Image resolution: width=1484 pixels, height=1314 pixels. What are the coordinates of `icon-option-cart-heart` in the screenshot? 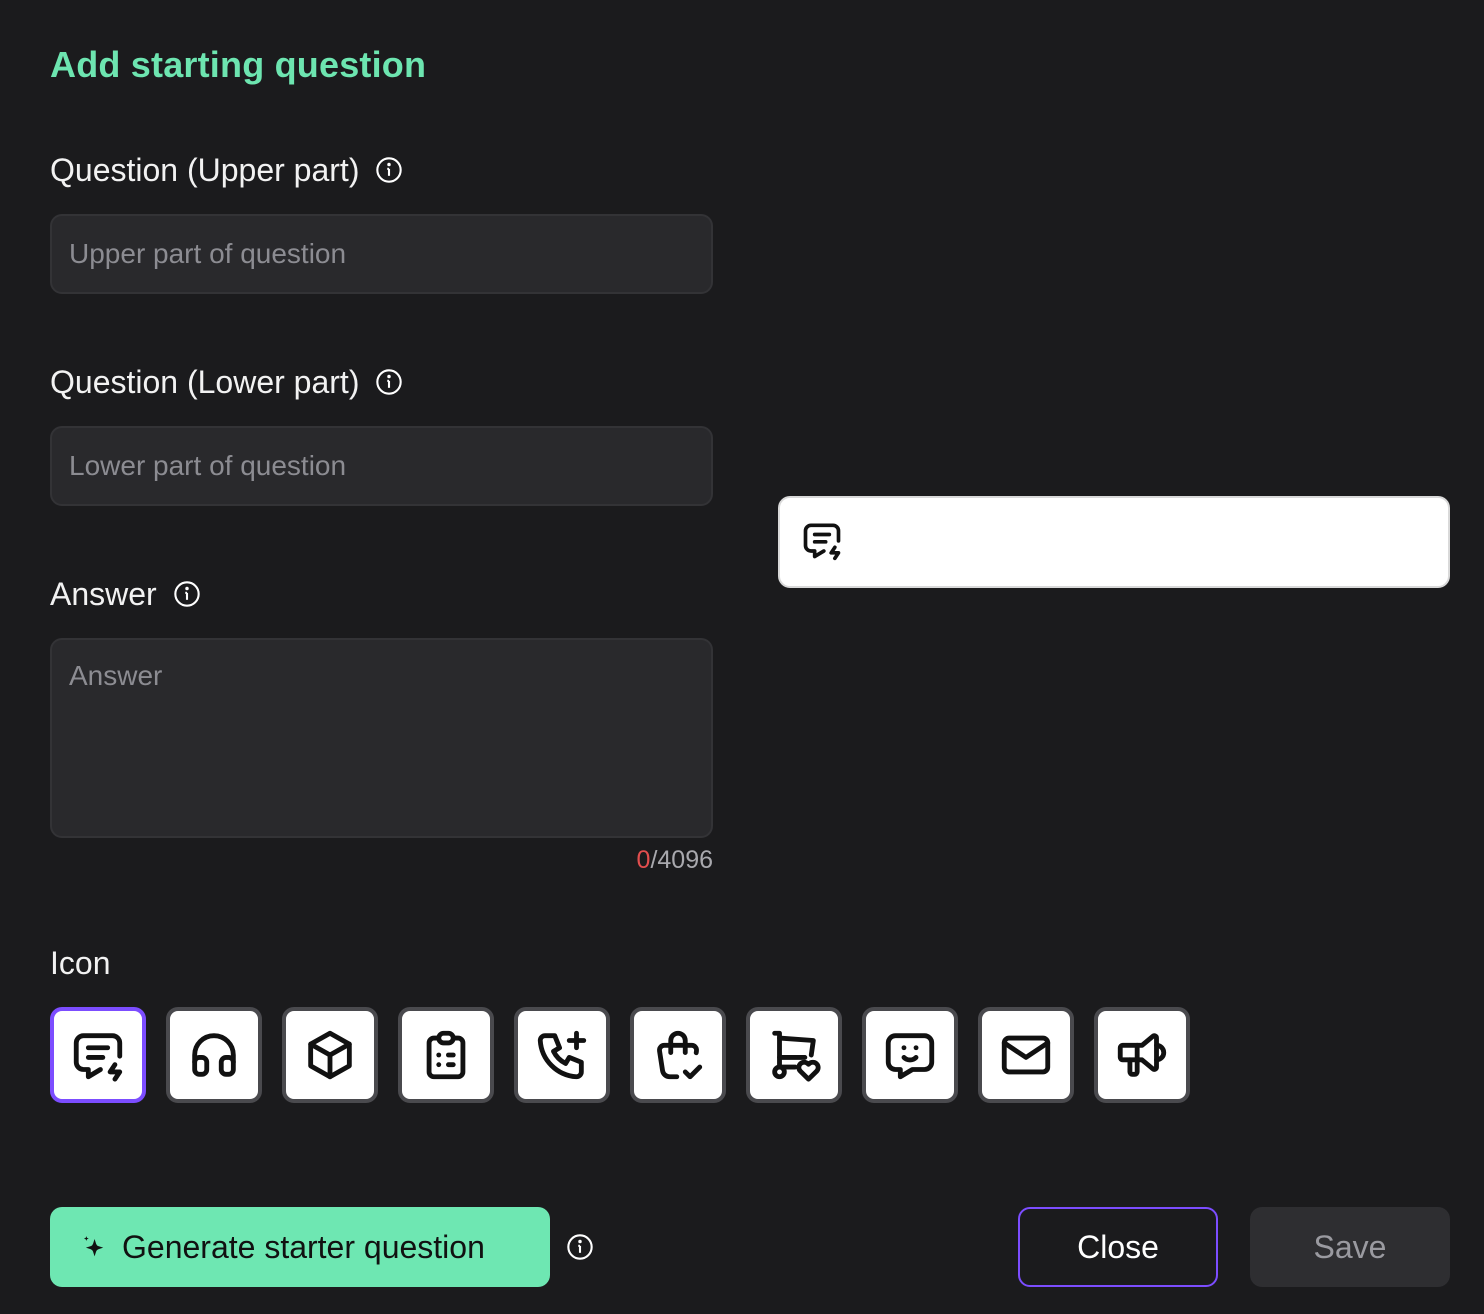 It's located at (794, 1055).